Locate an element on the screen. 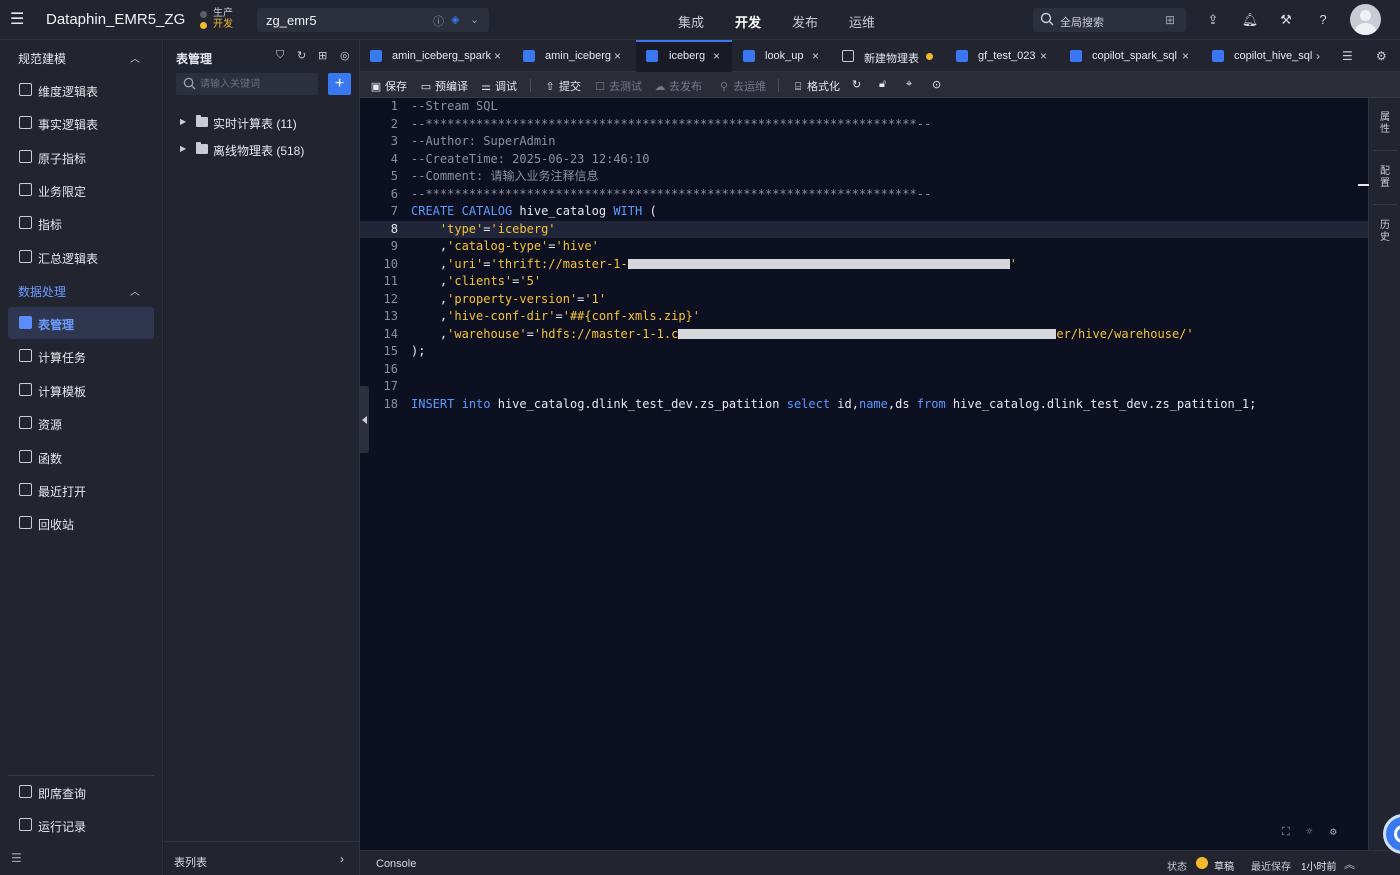  info-icon: ⓘ is located at coordinates (438, 21).